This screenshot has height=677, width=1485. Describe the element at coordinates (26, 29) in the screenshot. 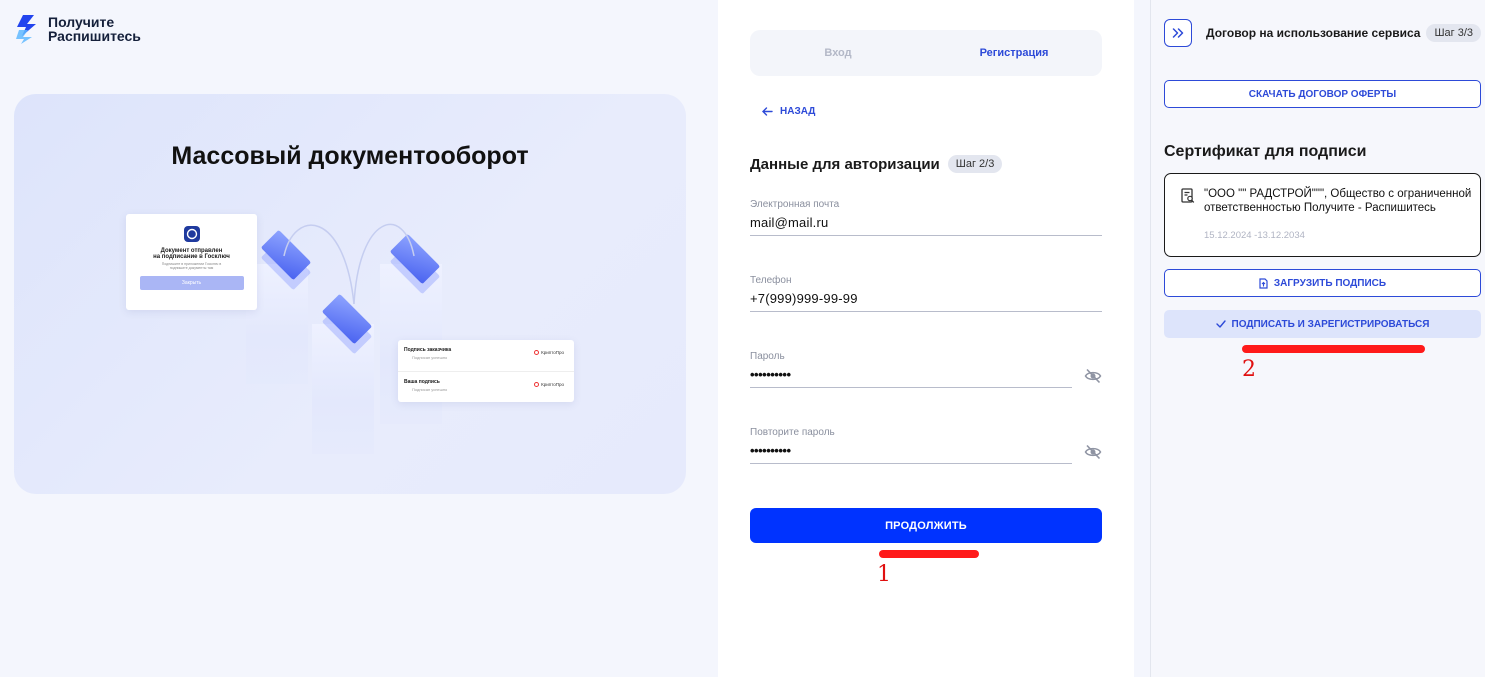

I see `logo-icon` at that location.